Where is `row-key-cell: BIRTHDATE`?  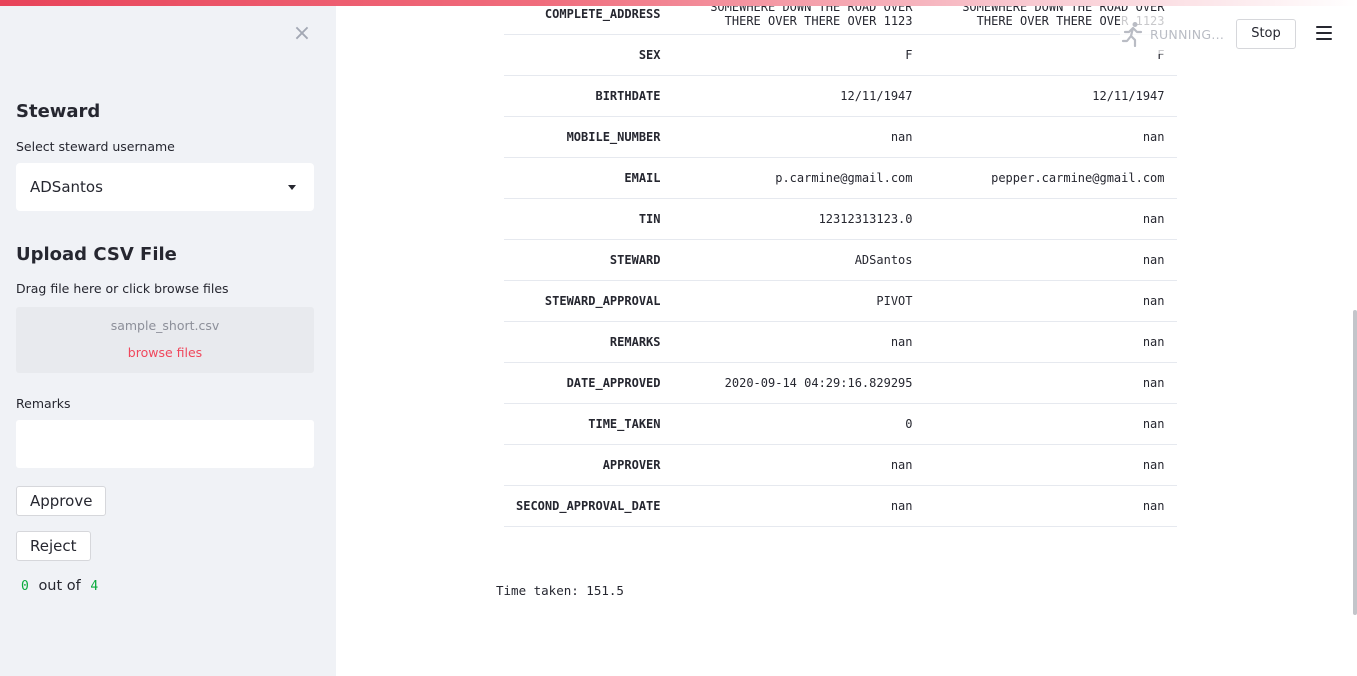
row-key-cell: BIRTHDATE is located at coordinates (588, 96).